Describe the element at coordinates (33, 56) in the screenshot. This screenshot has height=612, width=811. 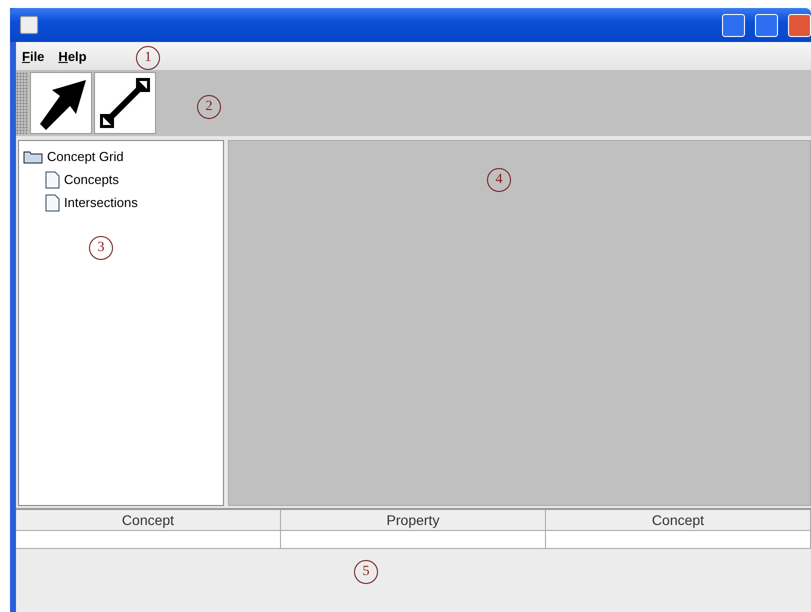
I see `menu-item: File` at that location.